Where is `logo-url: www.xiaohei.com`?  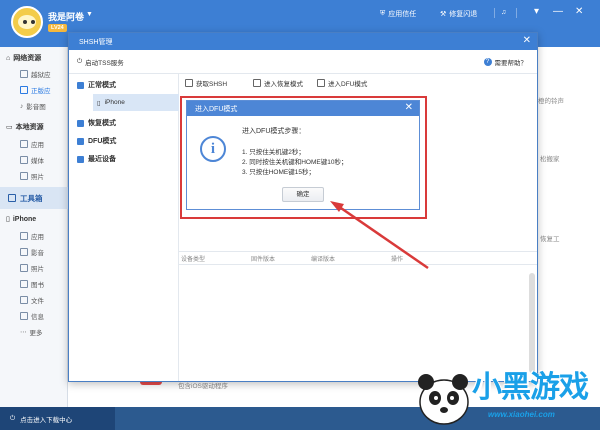 logo-url: www.xiaohei.com is located at coordinates (521, 414).